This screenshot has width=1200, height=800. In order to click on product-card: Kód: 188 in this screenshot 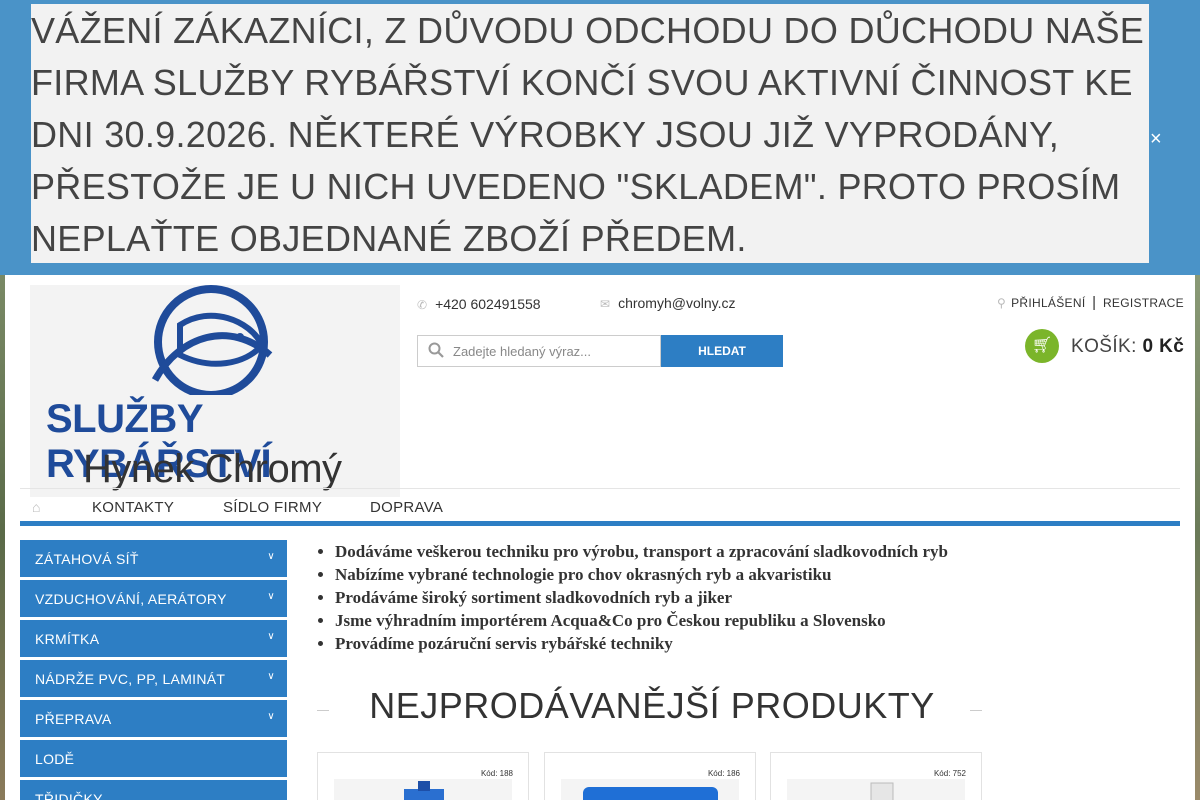, I will do `click(423, 776)`.